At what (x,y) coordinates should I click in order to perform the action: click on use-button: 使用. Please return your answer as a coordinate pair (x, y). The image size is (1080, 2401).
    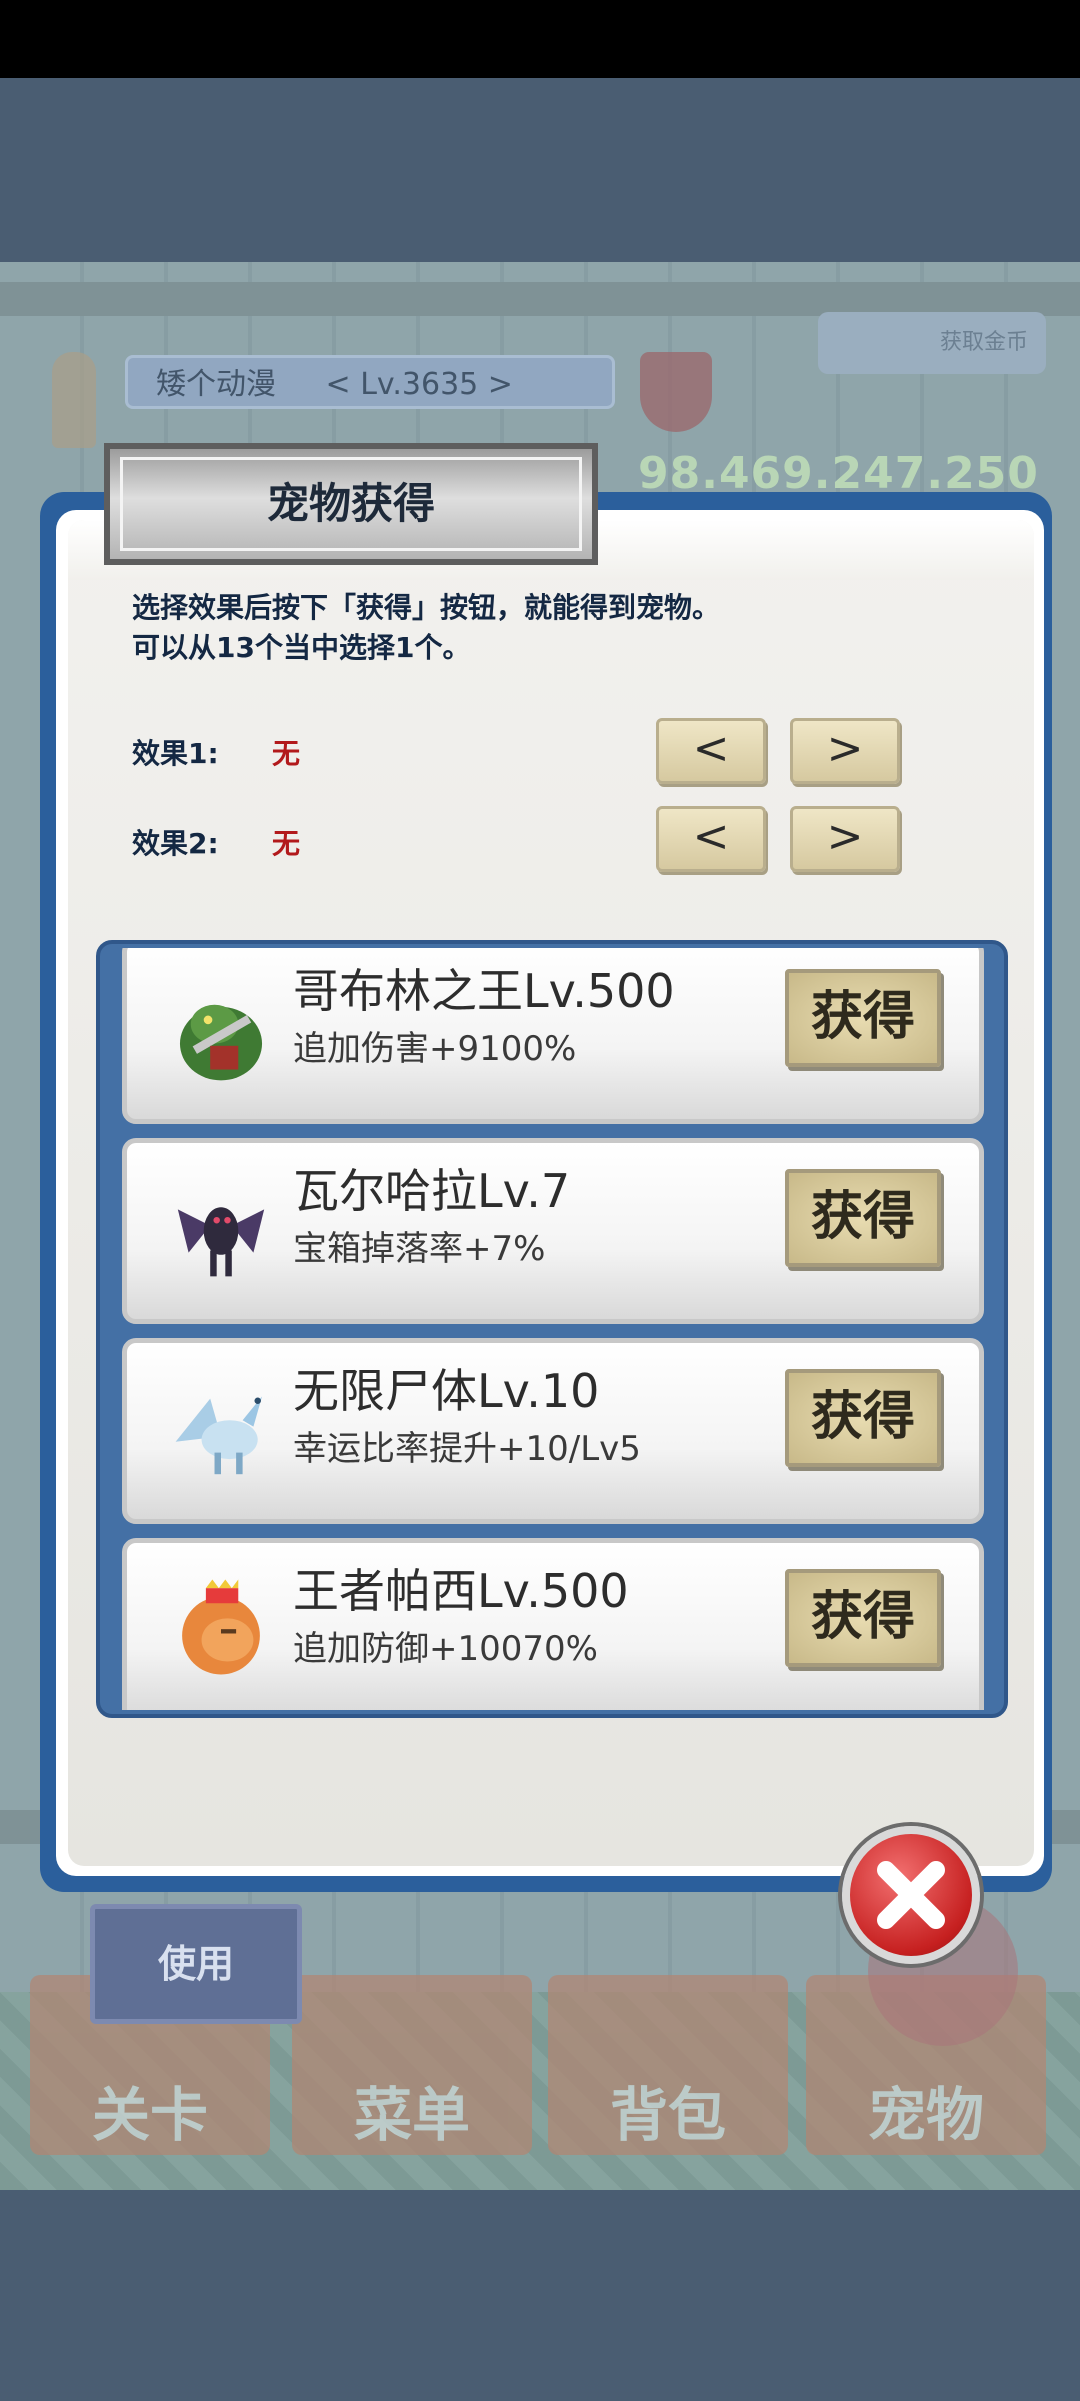
    Looking at the image, I should click on (196, 1964).